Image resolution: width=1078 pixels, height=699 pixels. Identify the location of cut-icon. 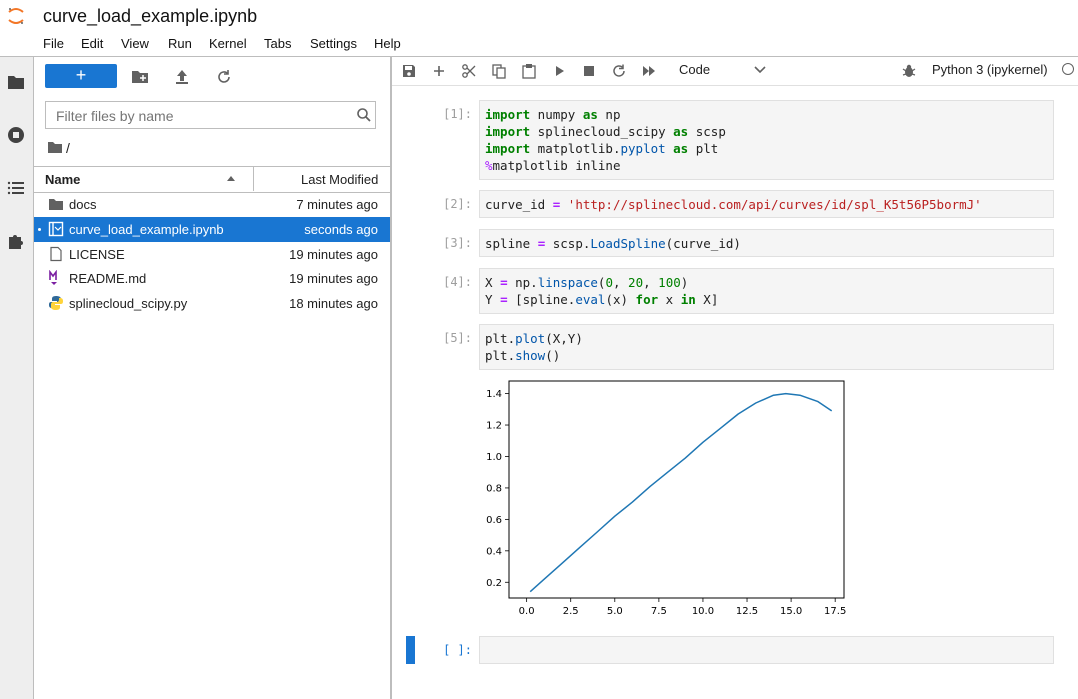
(469, 71).